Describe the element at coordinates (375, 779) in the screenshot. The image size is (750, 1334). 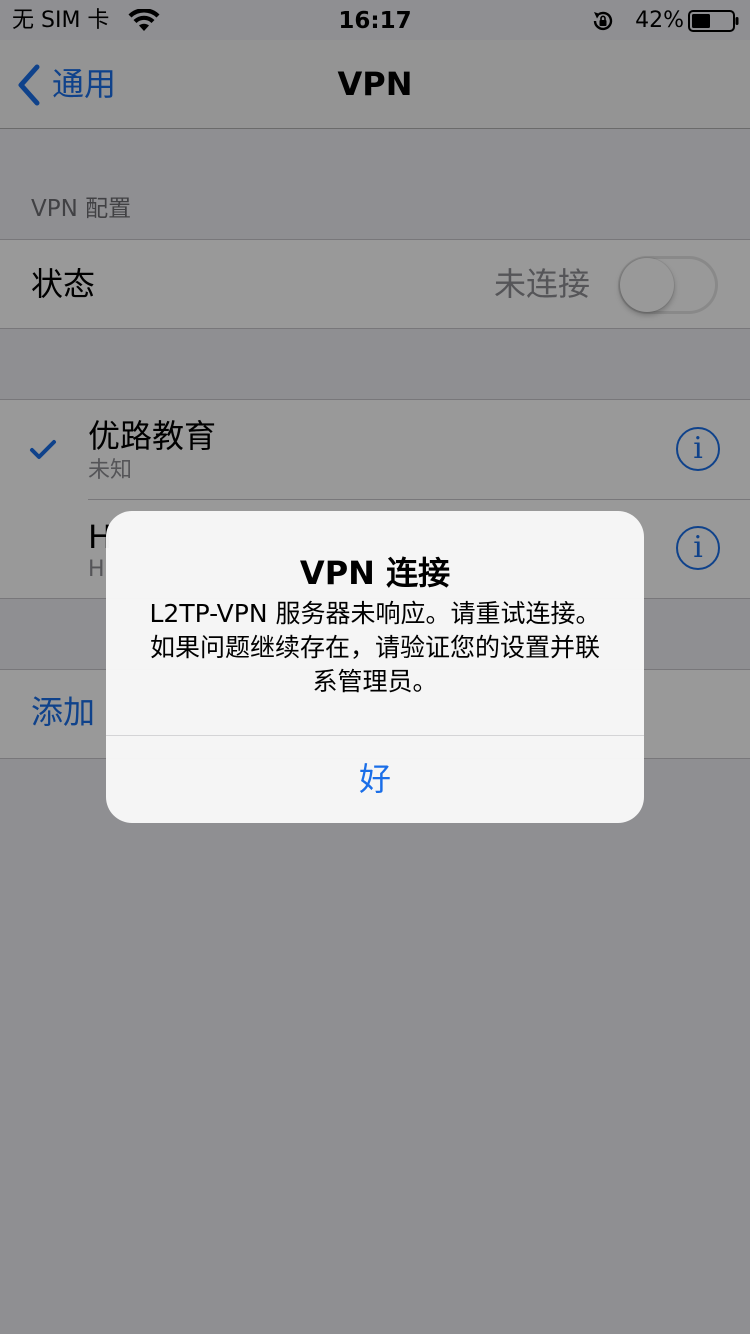
I see `ok-button: 好` at that location.